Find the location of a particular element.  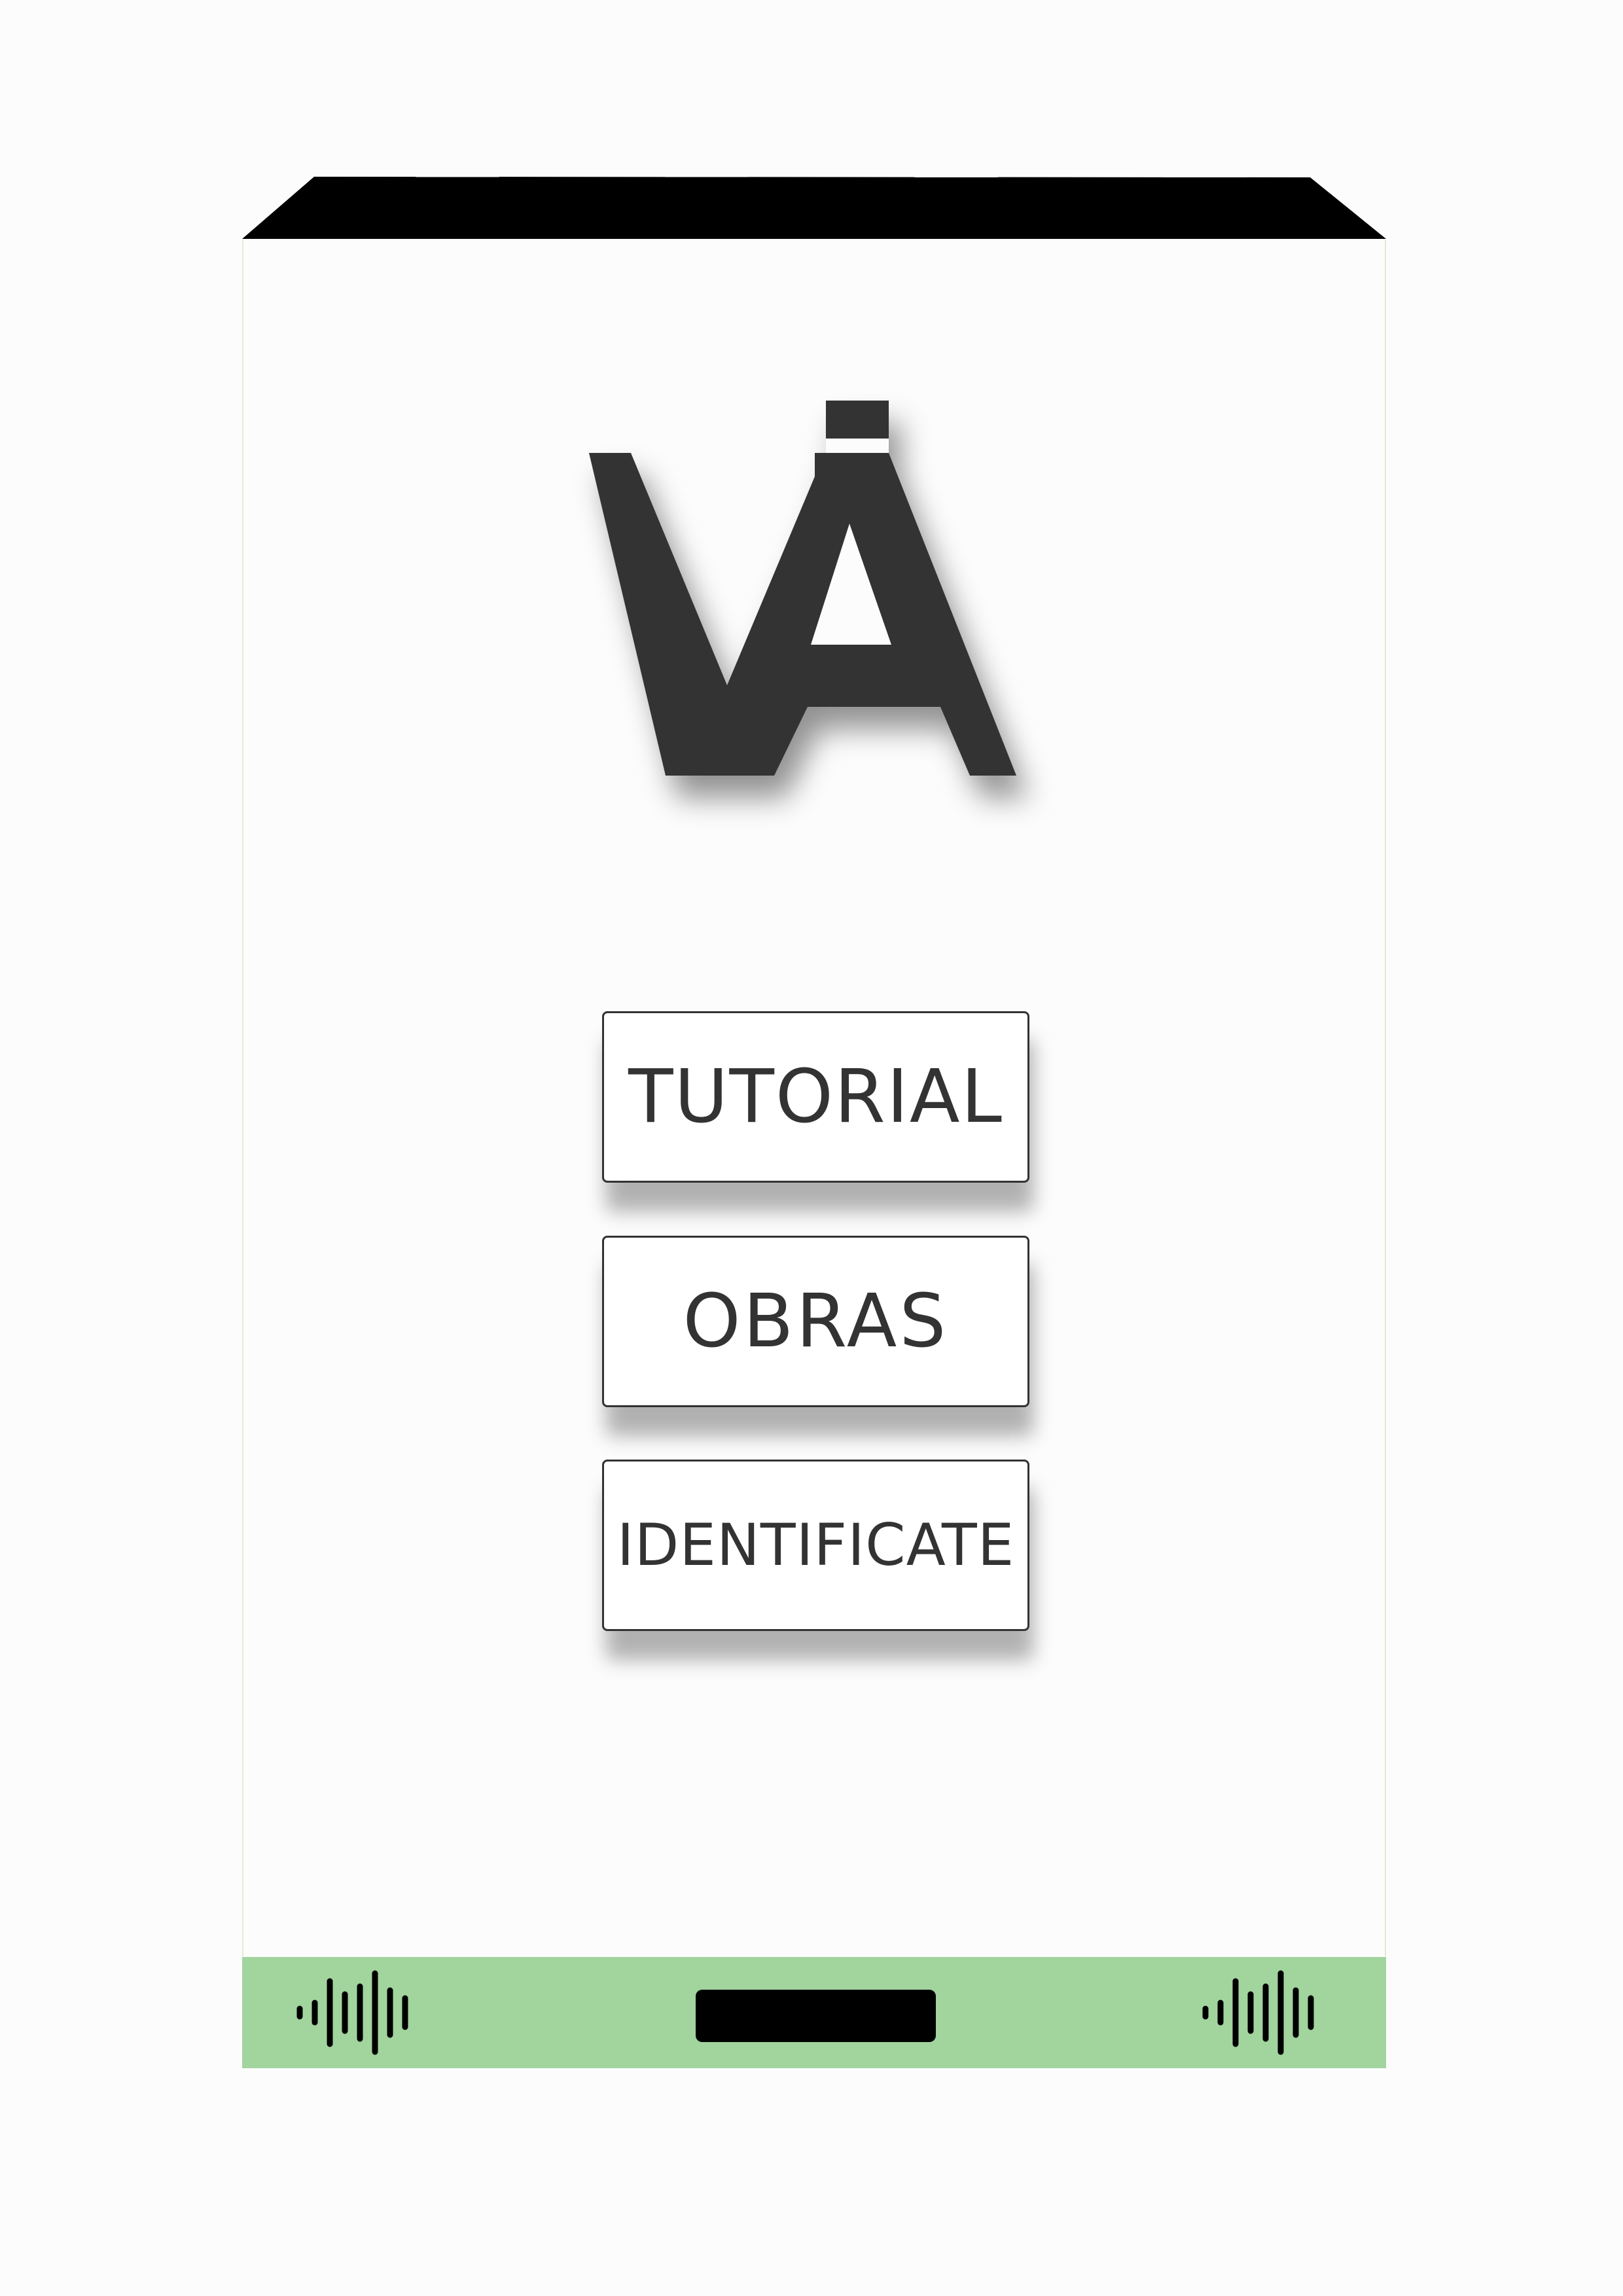

identificate-button-label: IDENTIFICATE is located at coordinates (815, 1545).